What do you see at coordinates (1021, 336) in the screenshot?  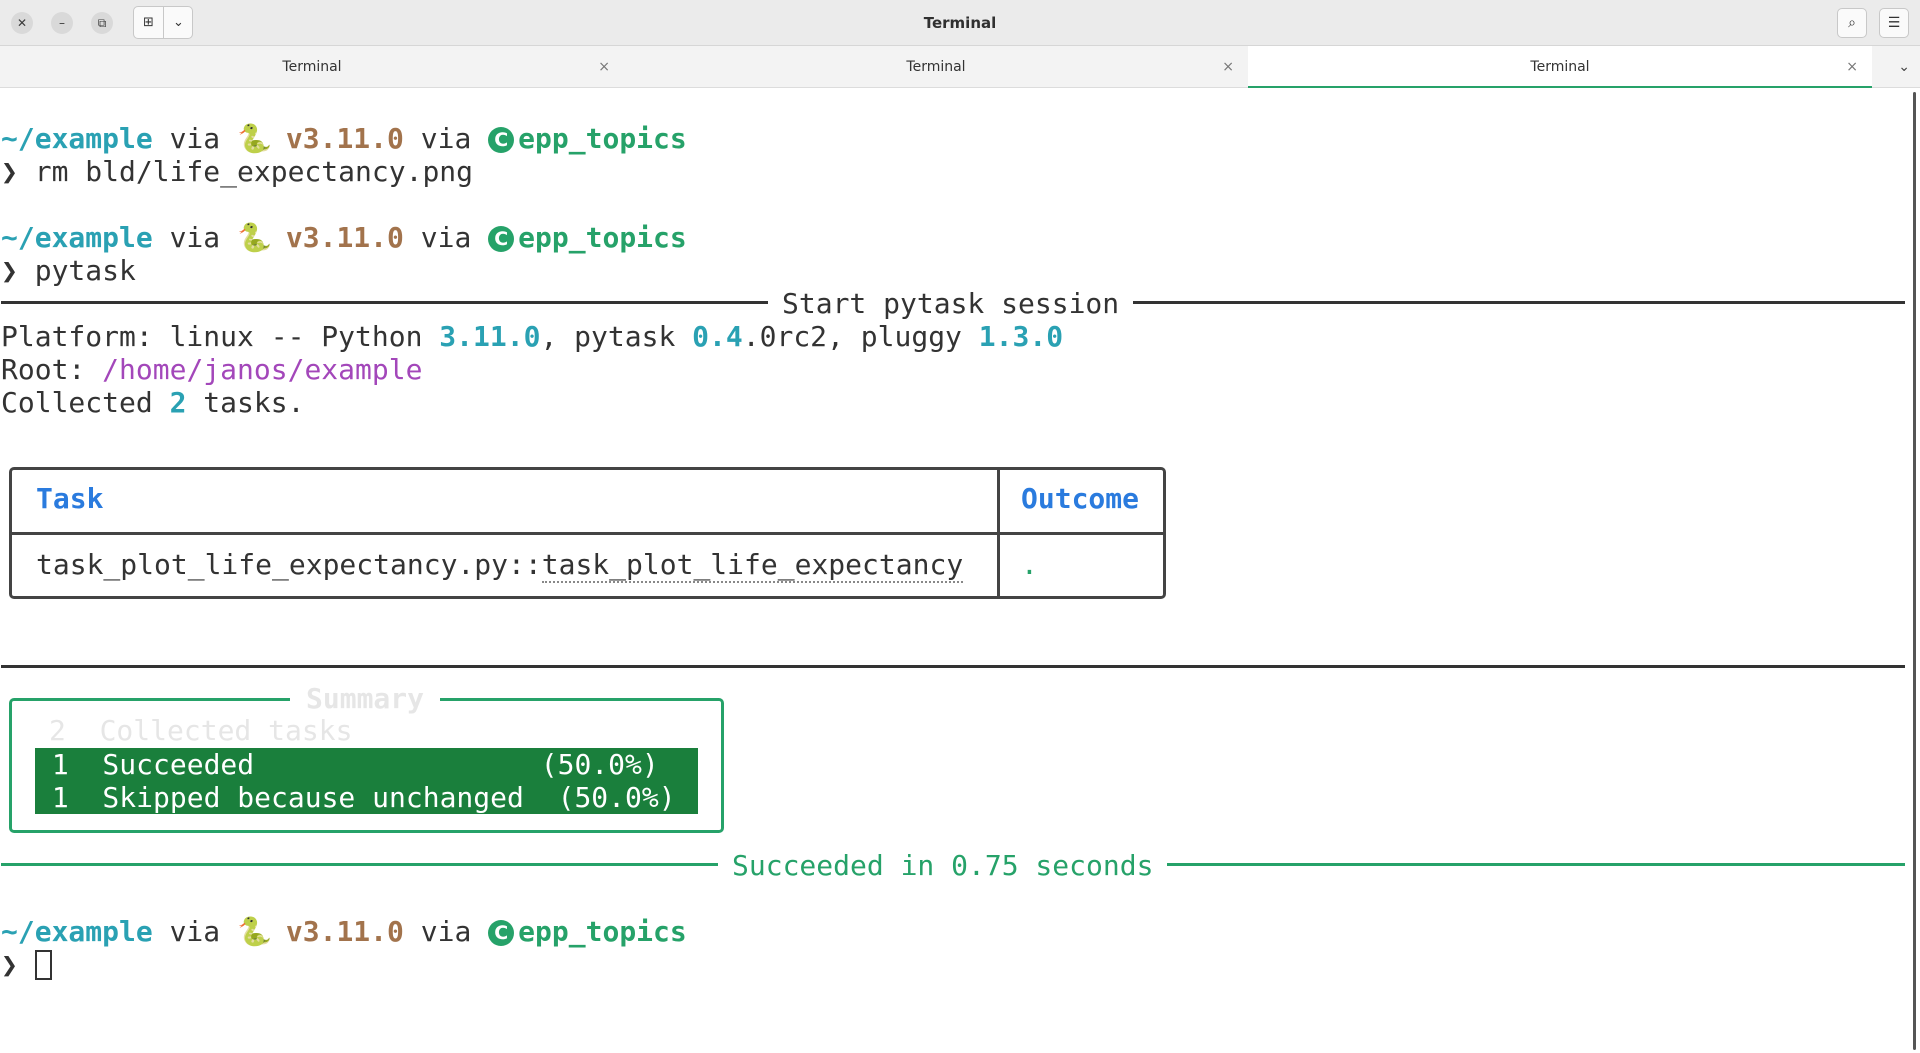 I see `pluggy-version: 1.3.0` at bounding box center [1021, 336].